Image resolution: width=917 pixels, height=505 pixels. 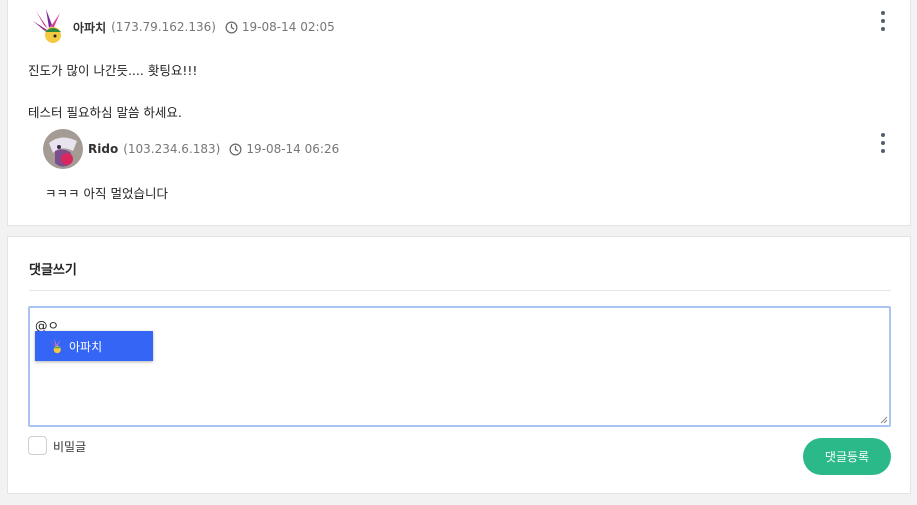 What do you see at coordinates (106, 193) in the screenshot?
I see `comment-text: ㅋㅋㅋ 아직 멀었습니다` at bounding box center [106, 193].